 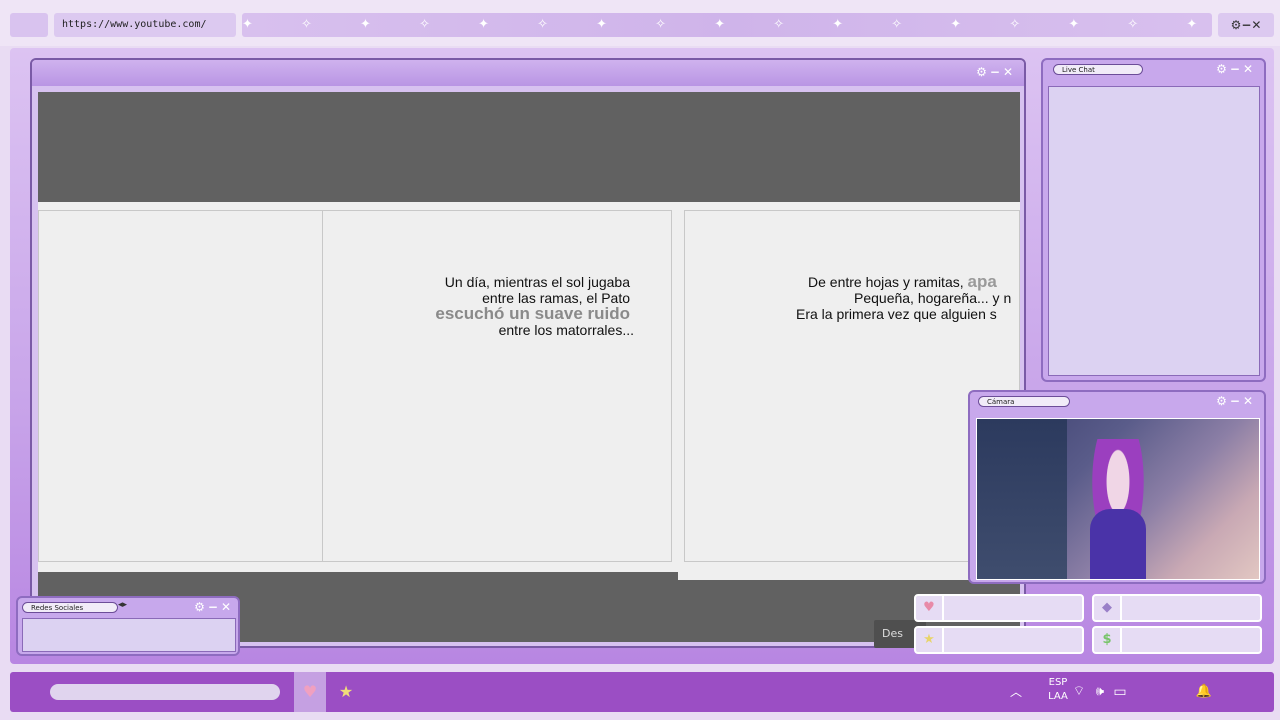 What do you see at coordinates (1108, 608) in the screenshot?
I see `diamond-icon: ◆` at bounding box center [1108, 608].